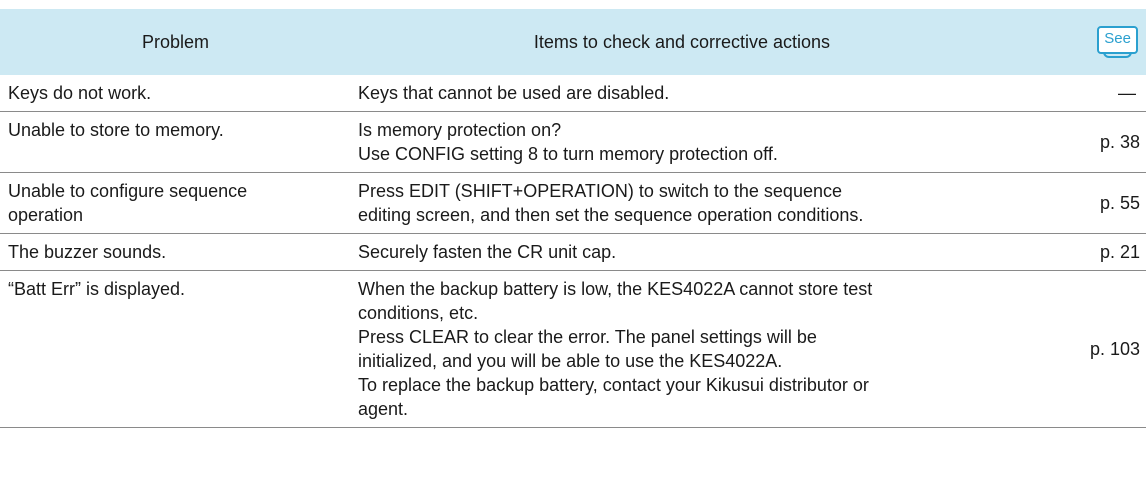  Describe the element at coordinates (87, 252) in the screenshot. I see `problem-text: The buzzer sounds.` at that location.